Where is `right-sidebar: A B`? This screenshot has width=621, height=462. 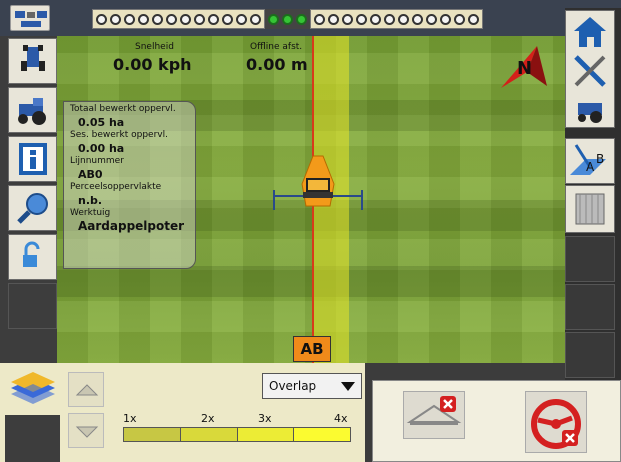 right-sidebar: A B is located at coordinates (593, 194).